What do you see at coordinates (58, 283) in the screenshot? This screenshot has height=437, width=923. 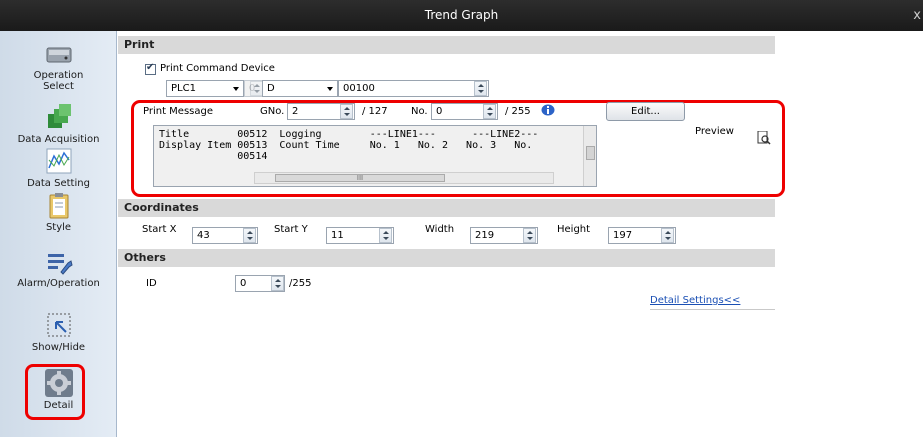 I see `sidebar-item-label: Alarm/Operation` at bounding box center [58, 283].